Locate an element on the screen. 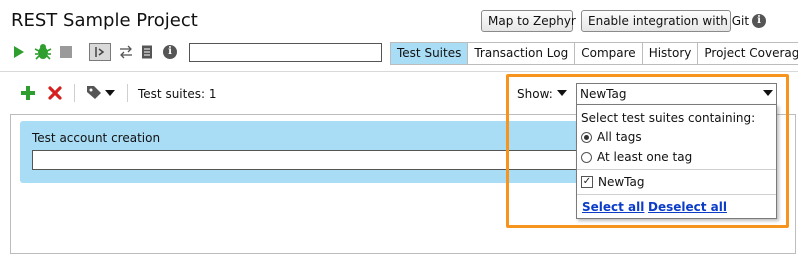  at-least-one-tag-radio is located at coordinates (586, 157).